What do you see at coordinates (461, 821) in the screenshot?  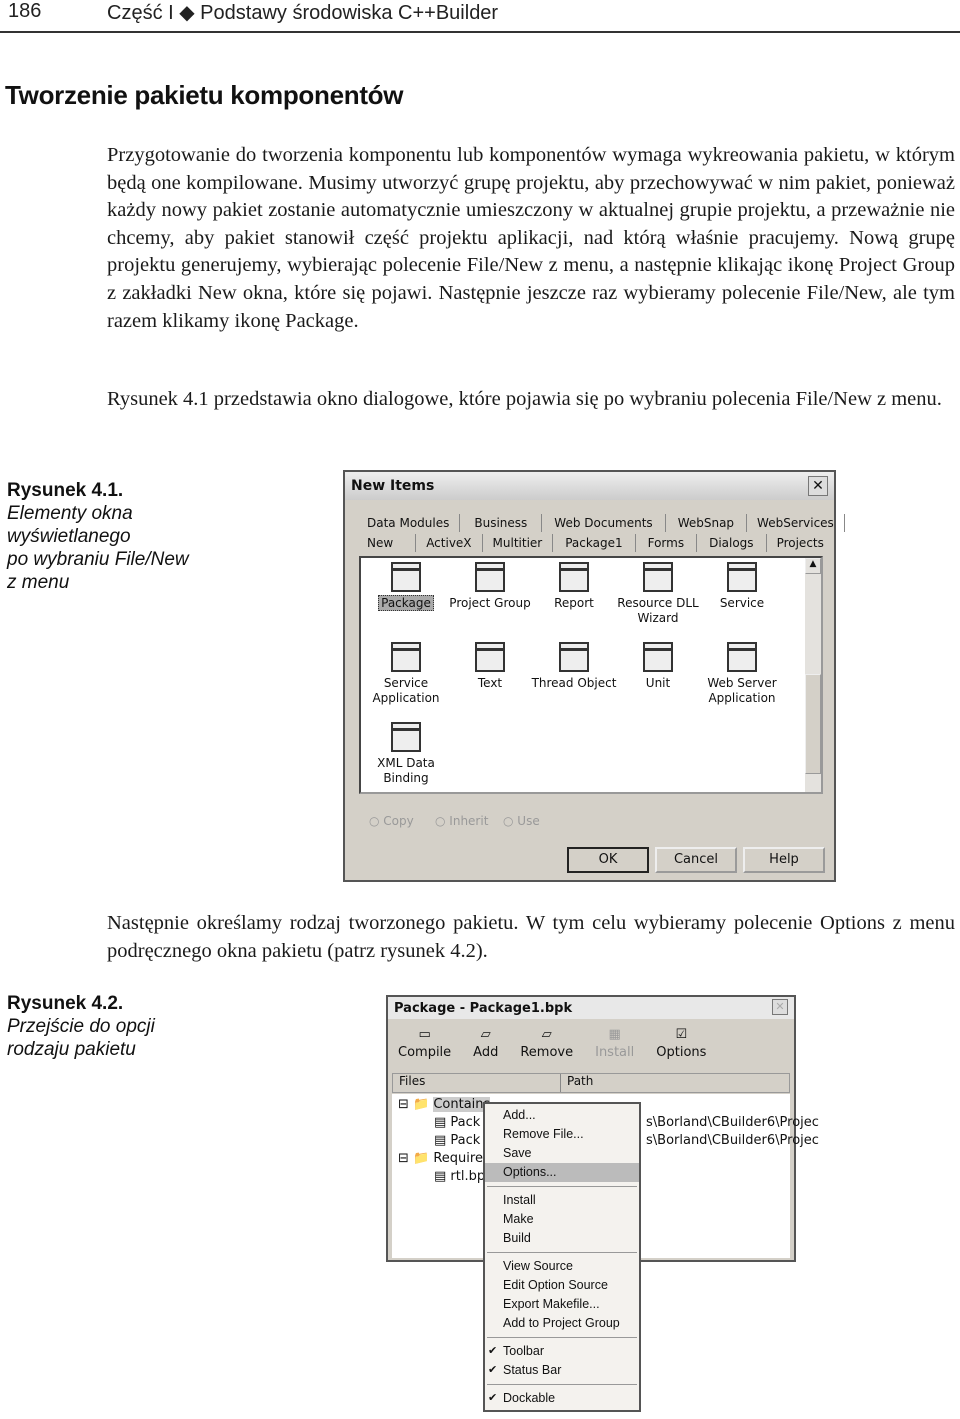 I see `radio-inherit: ○ Inherit` at bounding box center [461, 821].